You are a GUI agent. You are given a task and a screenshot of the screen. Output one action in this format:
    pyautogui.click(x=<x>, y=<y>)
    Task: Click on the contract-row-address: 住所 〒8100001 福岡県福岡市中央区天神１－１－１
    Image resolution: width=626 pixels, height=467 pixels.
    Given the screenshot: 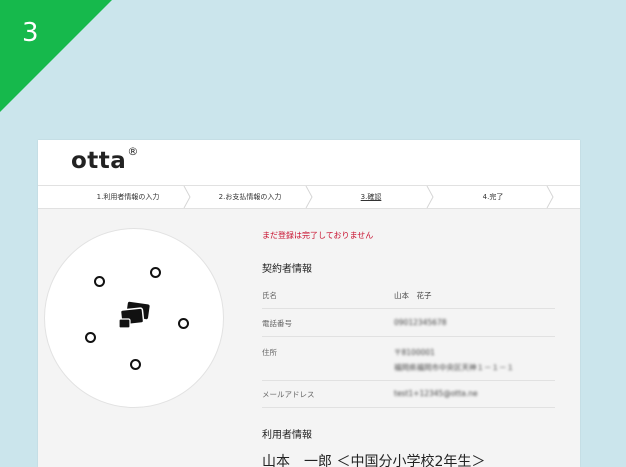 What is the action you would take?
    pyautogui.click(x=408, y=364)
    